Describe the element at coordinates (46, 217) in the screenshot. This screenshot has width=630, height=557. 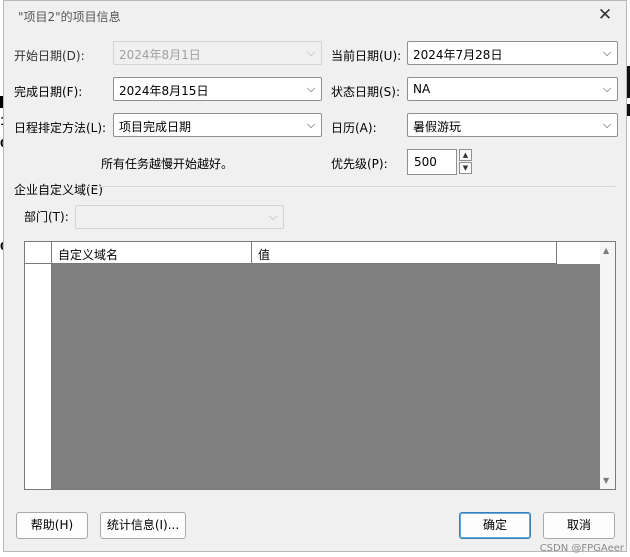
I see `department-label: 部门(T):` at that location.